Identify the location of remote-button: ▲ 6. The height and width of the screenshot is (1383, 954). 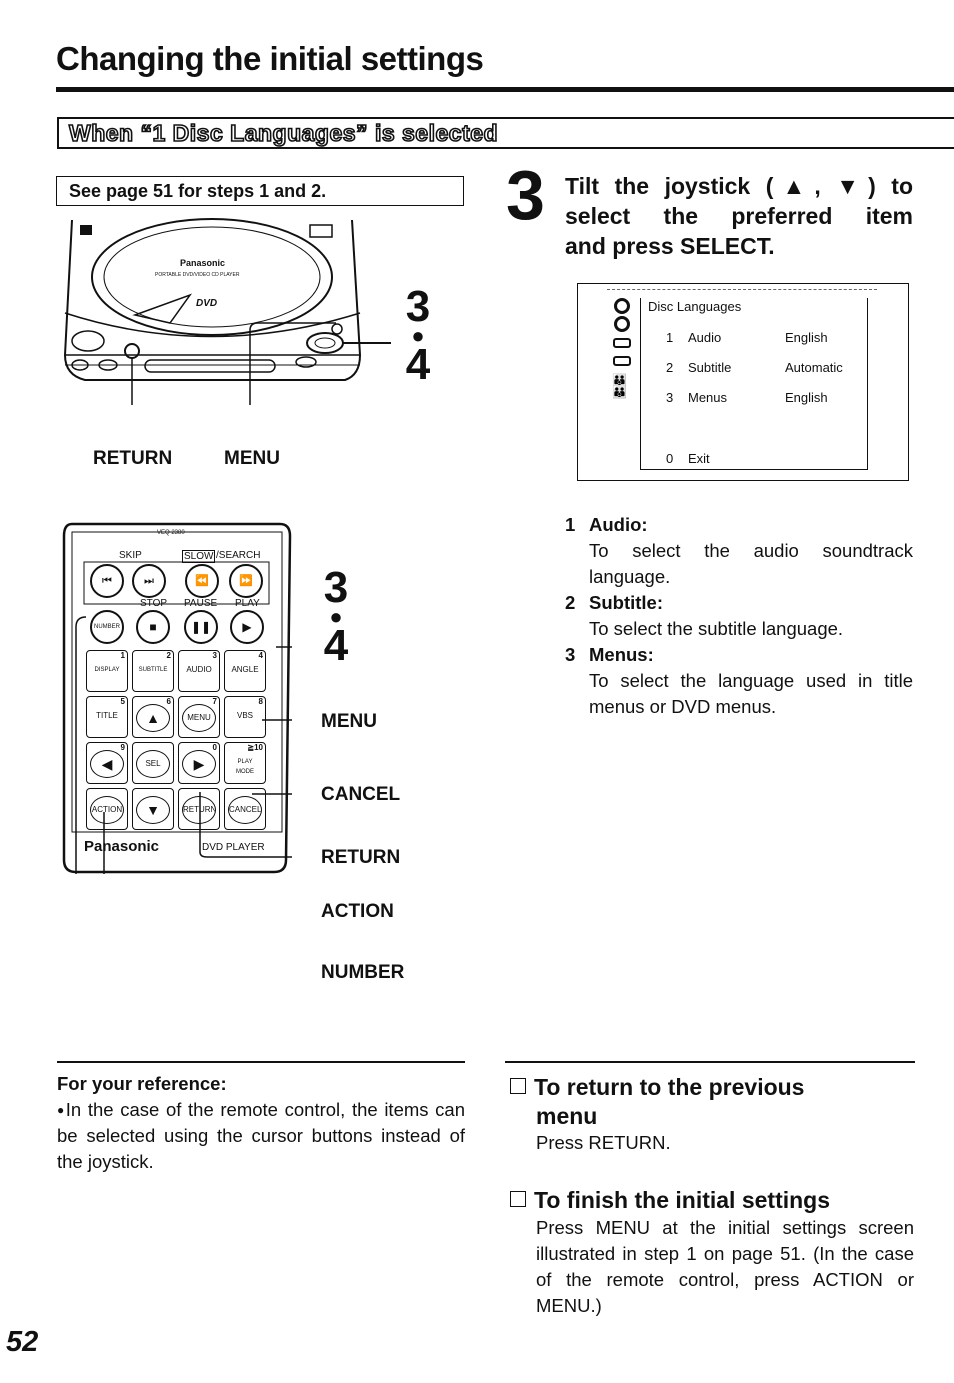
(153, 717).